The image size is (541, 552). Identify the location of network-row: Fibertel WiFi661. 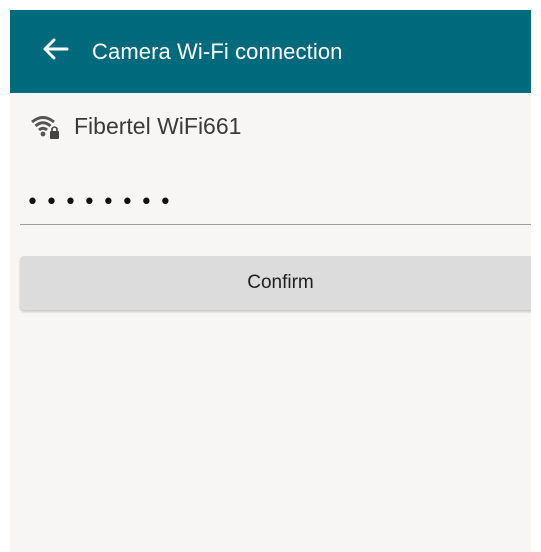
(135, 126).